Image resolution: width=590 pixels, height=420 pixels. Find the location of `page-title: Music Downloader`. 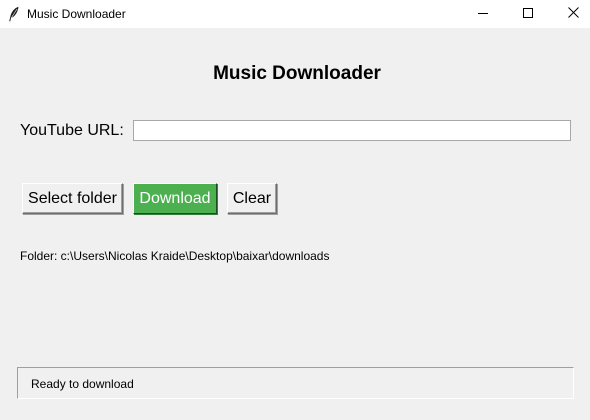

page-title: Music Downloader is located at coordinates (297, 73).